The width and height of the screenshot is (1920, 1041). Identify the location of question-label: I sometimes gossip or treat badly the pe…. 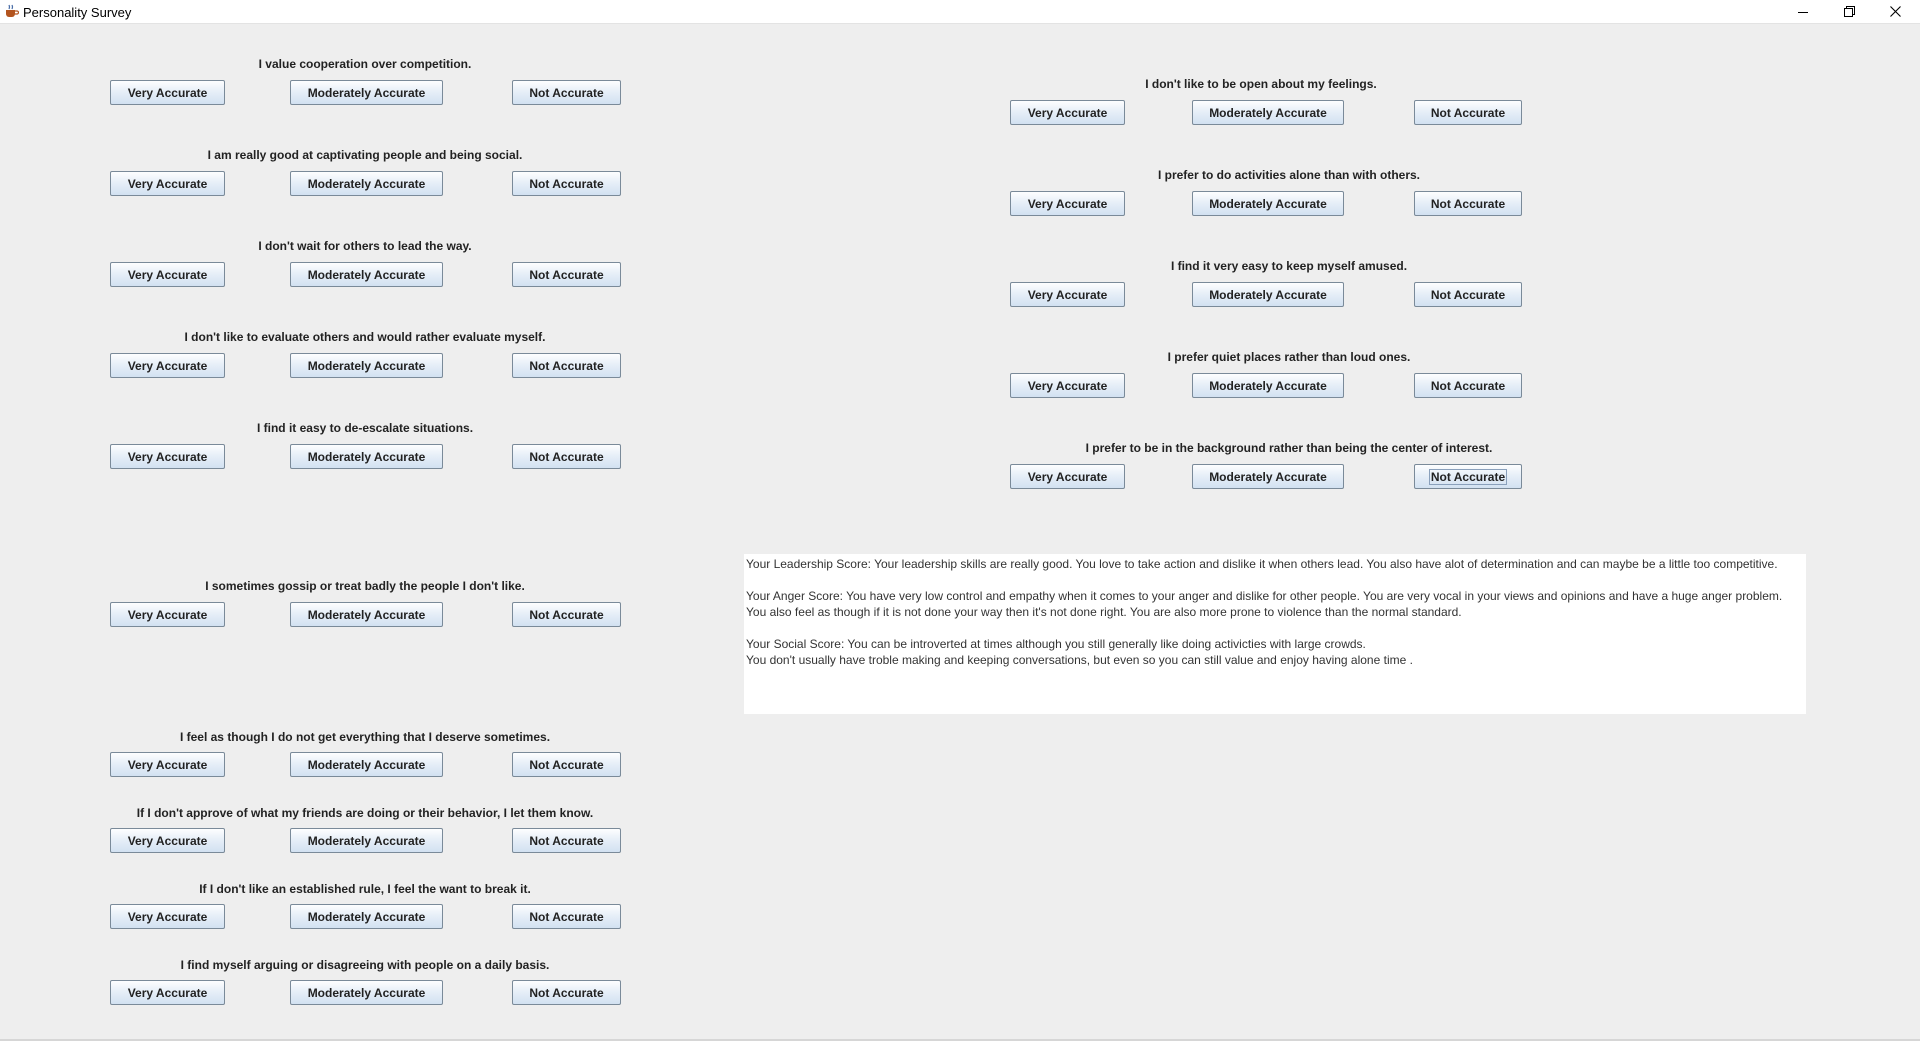
(365, 586).